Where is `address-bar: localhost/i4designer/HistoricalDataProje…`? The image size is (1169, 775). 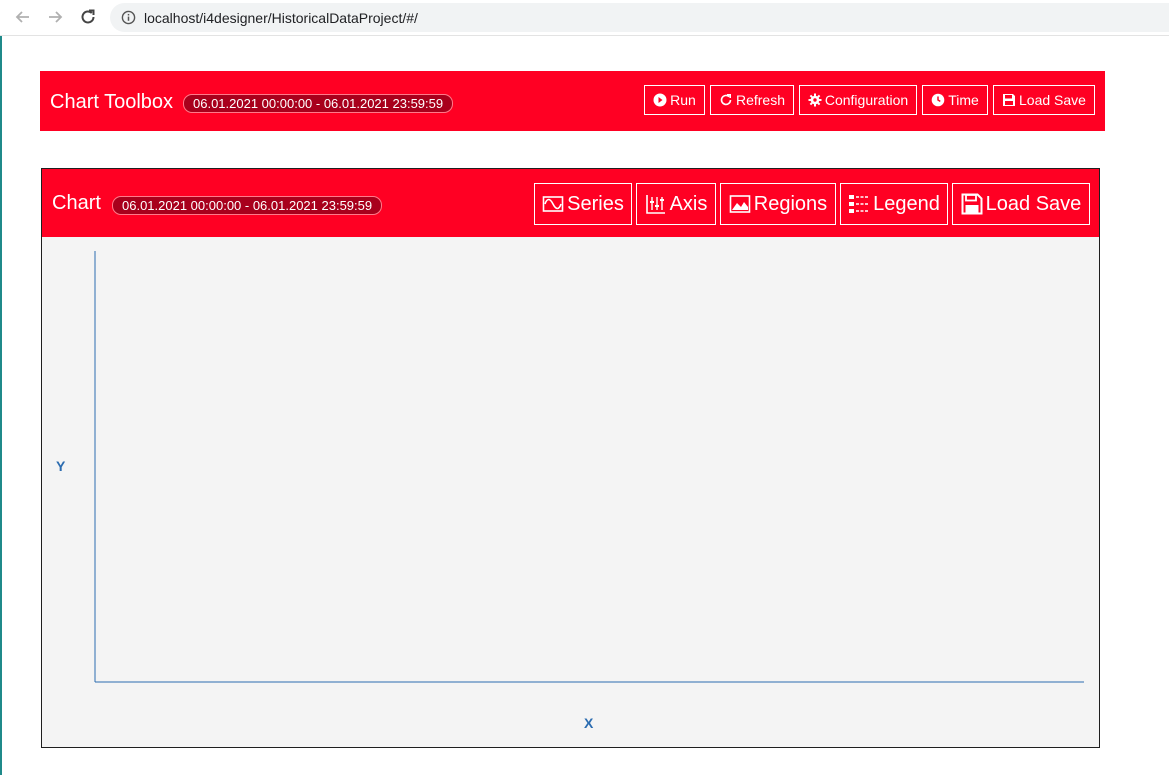 address-bar: localhost/i4designer/HistoricalDataProje… is located at coordinates (639, 17).